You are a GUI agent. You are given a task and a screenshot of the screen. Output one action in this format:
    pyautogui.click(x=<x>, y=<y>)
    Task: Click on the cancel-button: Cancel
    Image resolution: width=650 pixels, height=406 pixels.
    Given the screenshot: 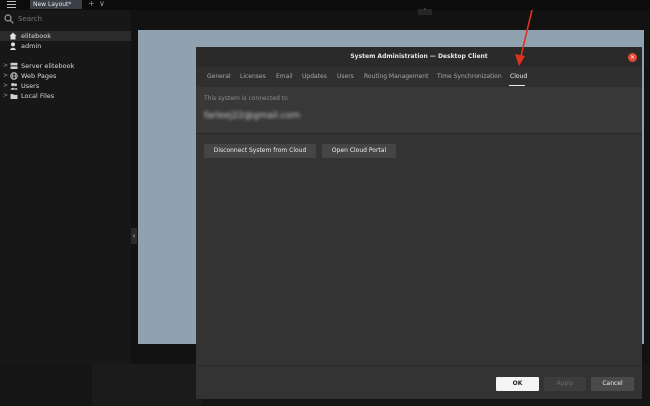 What is the action you would take?
    pyautogui.click(x=612, y=384)
    